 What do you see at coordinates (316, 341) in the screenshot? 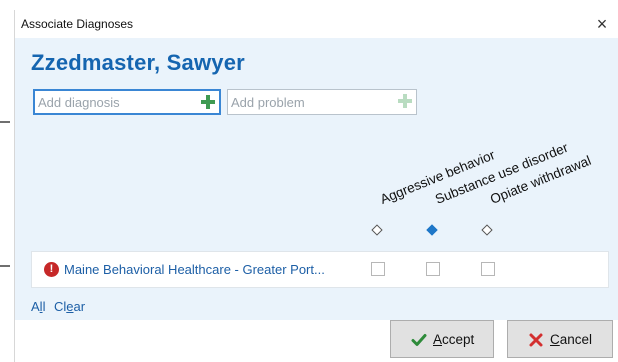
I see `dialog-footer: Accept Cancel` at bounding box center [316, 341].